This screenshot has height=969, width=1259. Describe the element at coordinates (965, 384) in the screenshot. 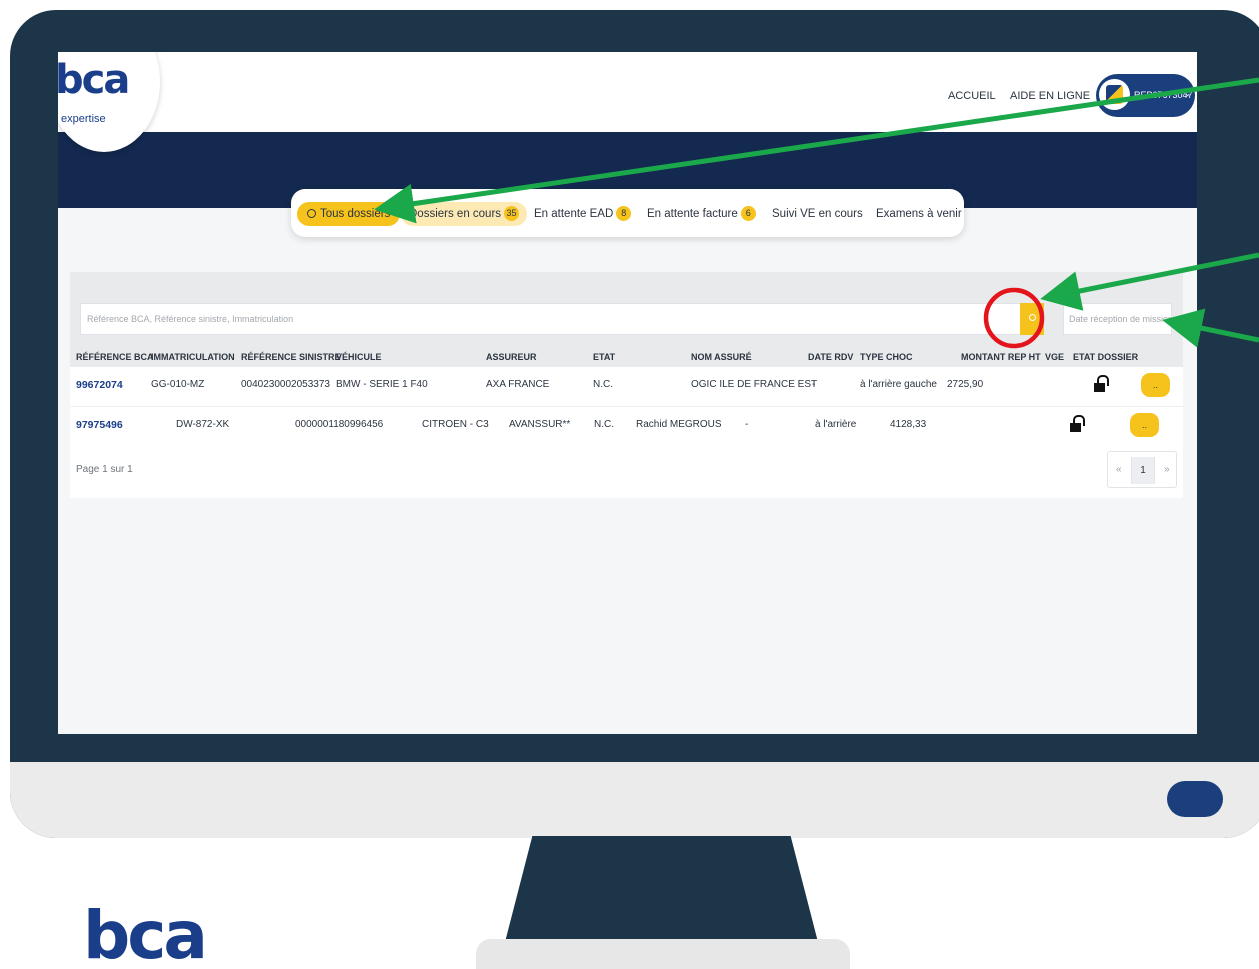

I see `cell-montant: 2725,90` at that location.